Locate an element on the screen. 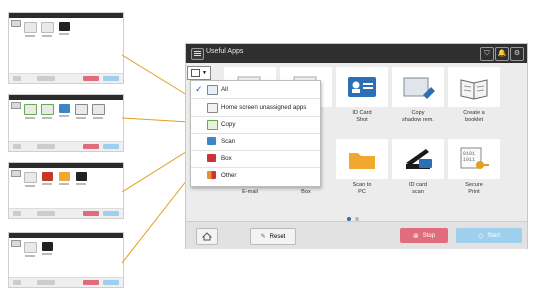 Image resolution: width=535 pixels, height=291 pixels. home-button is located at coordinates (207, 236).